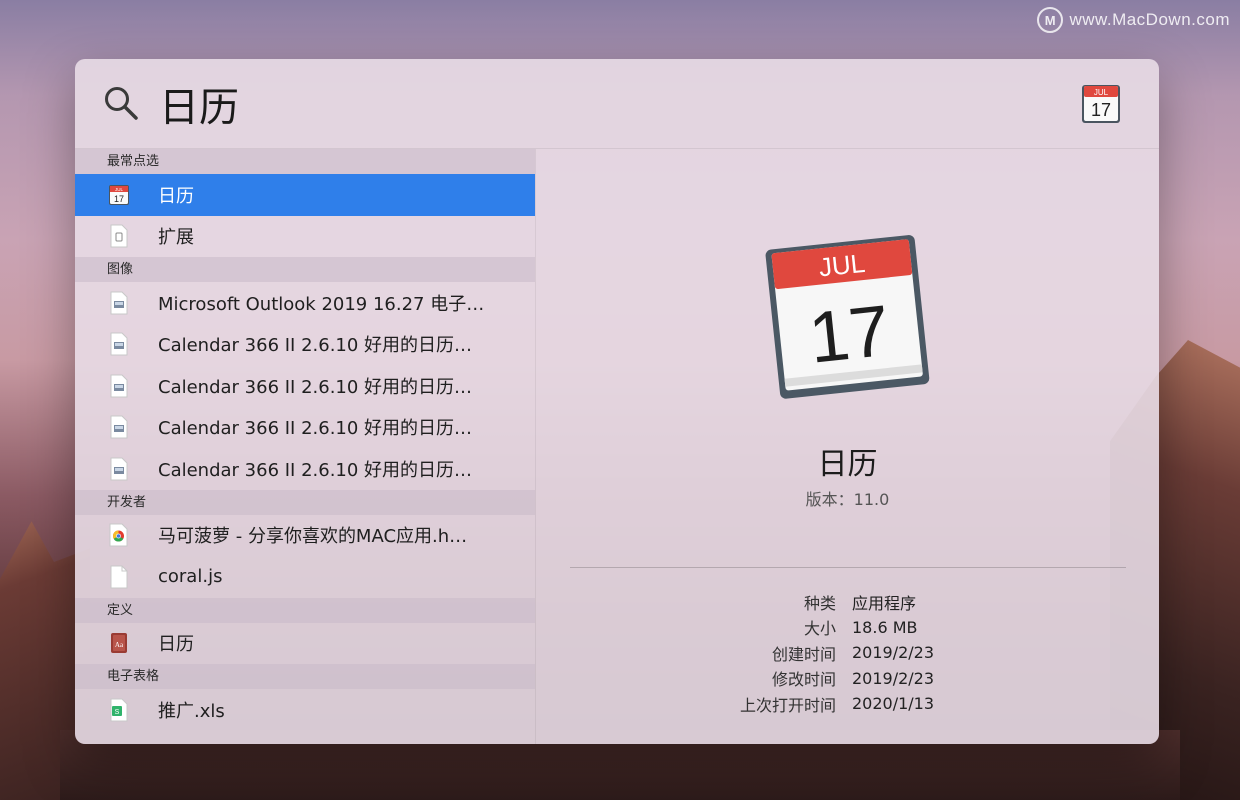 The width and height of the screenshot is (1240, 800). Describe the element at coordinates (121, 103) in the screenshot. I see `search-icon` at that location.